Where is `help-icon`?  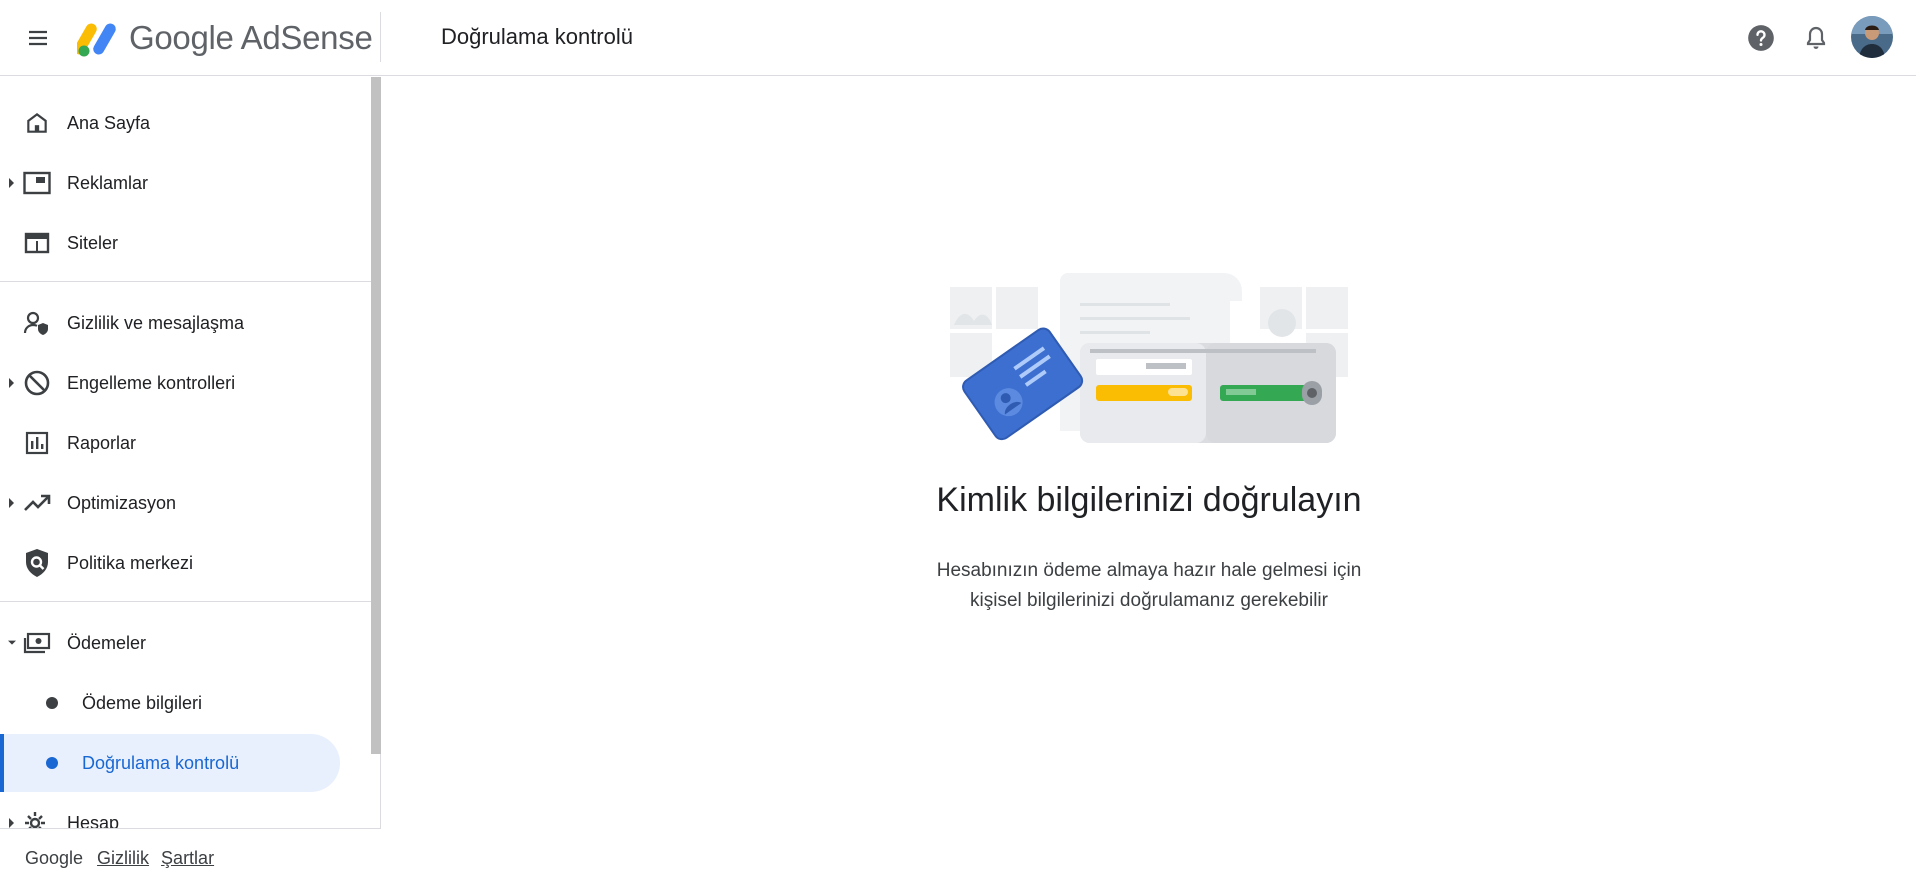
help-icon is located at coordinates (1761, 38).